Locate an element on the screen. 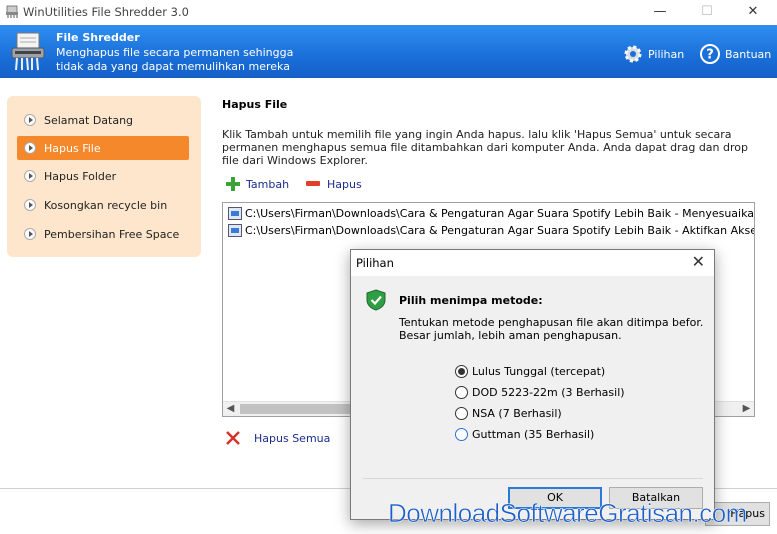 The image size is (777, 534). watermark: DownloadSoftwareGratisan.com is located at coordinates (568, 513).